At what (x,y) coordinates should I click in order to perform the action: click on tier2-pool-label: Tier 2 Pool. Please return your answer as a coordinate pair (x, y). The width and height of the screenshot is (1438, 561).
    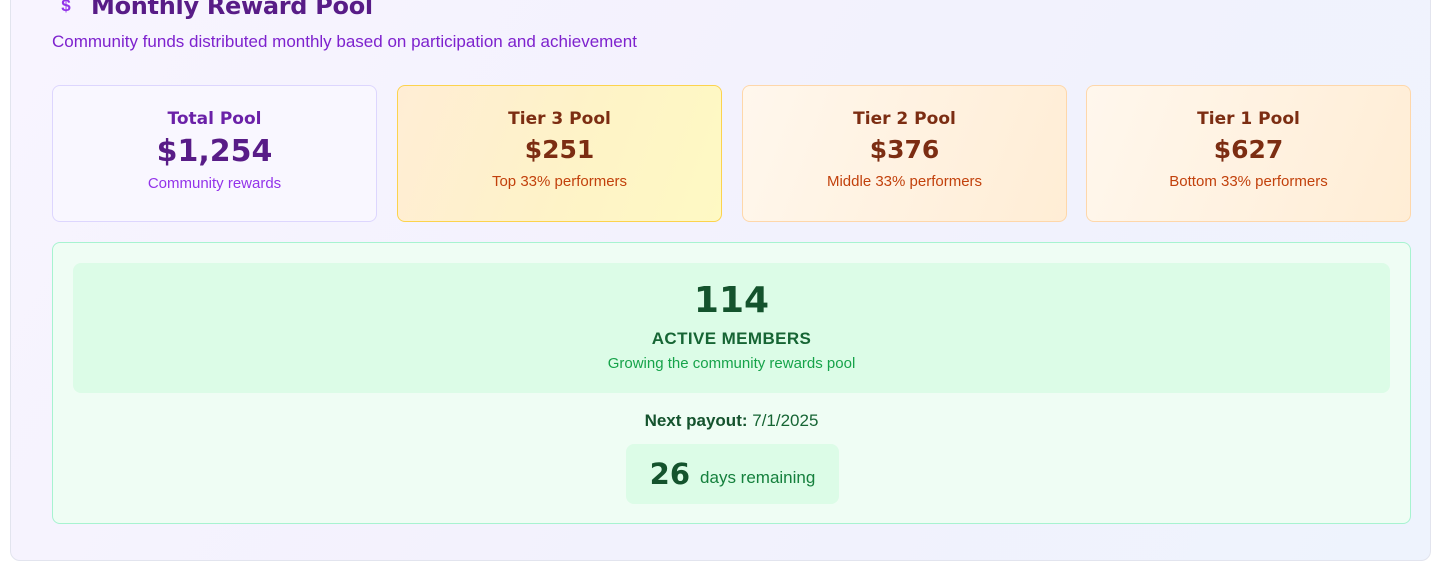
    Looking at the image, I should click on (904, 119).